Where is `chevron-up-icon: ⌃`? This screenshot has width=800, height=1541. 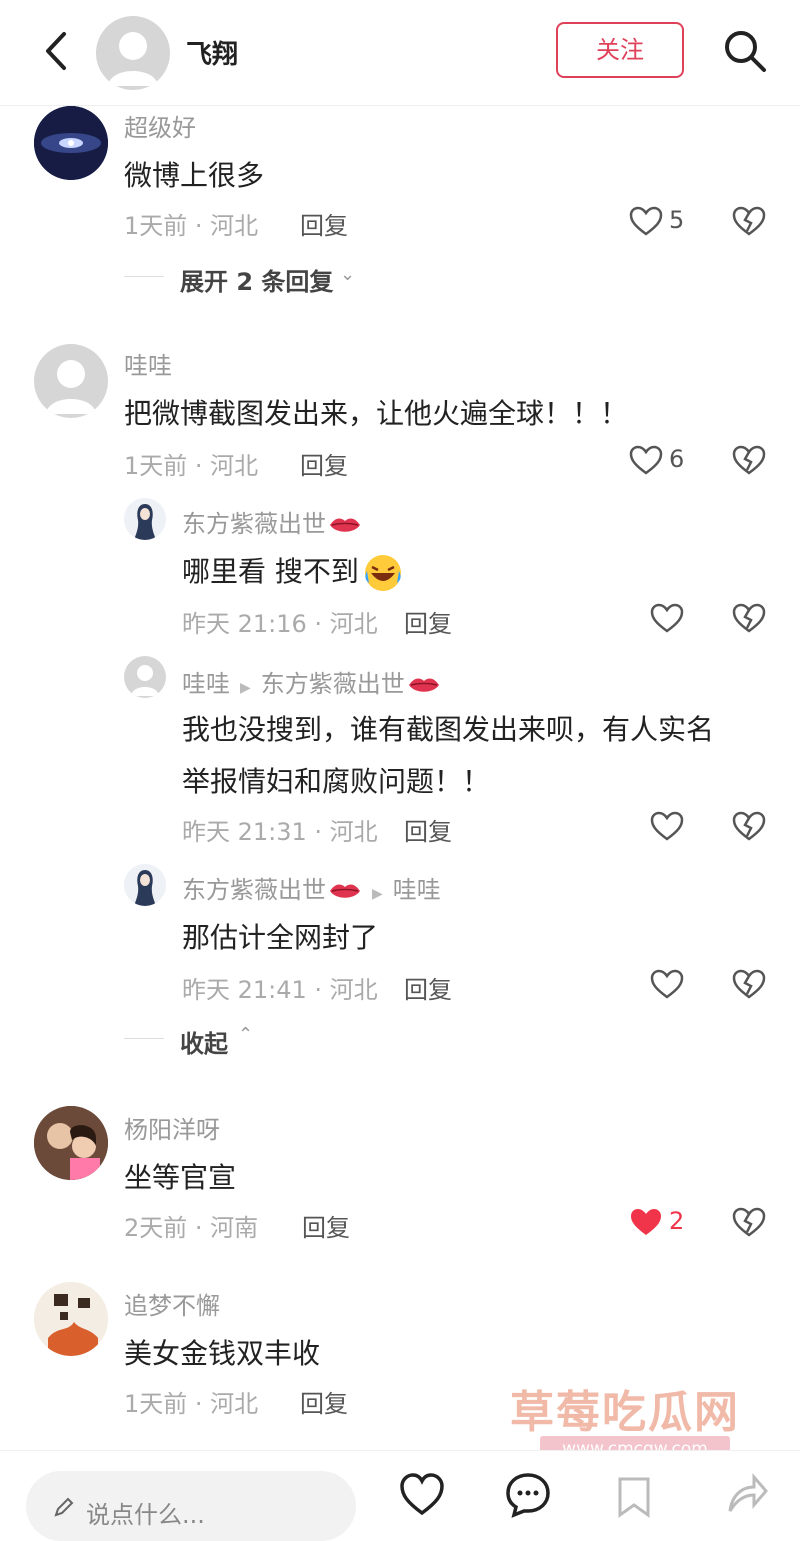
chevron-up-icon: ⌃ is located at coordinates (245, 1034).